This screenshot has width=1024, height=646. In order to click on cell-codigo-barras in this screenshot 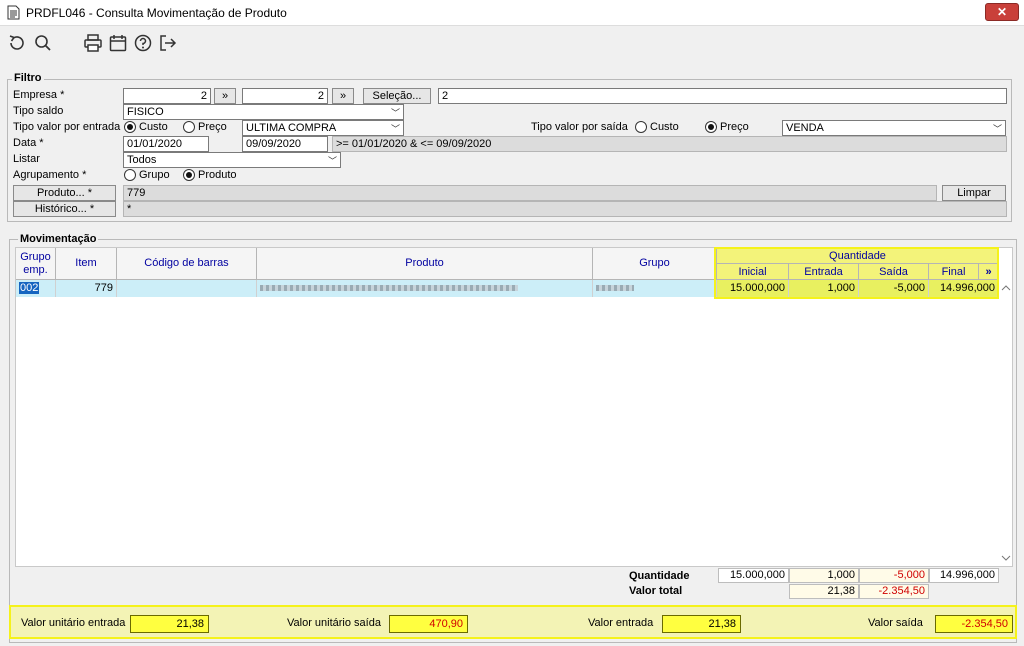, I will do `click(187, 288)`.